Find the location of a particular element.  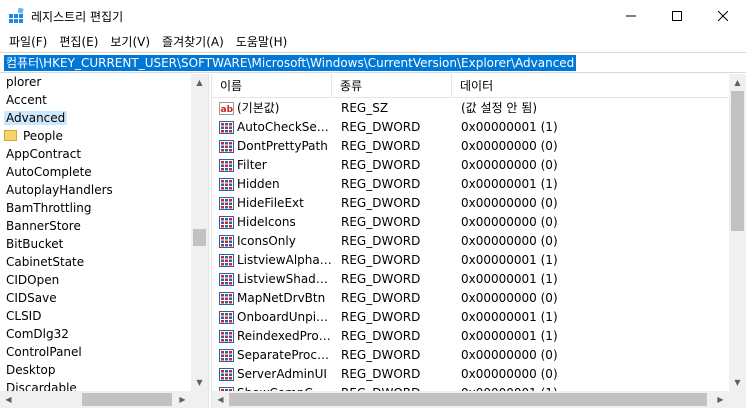

tree-item-label: Desktop is located at coordinates (31, 370).